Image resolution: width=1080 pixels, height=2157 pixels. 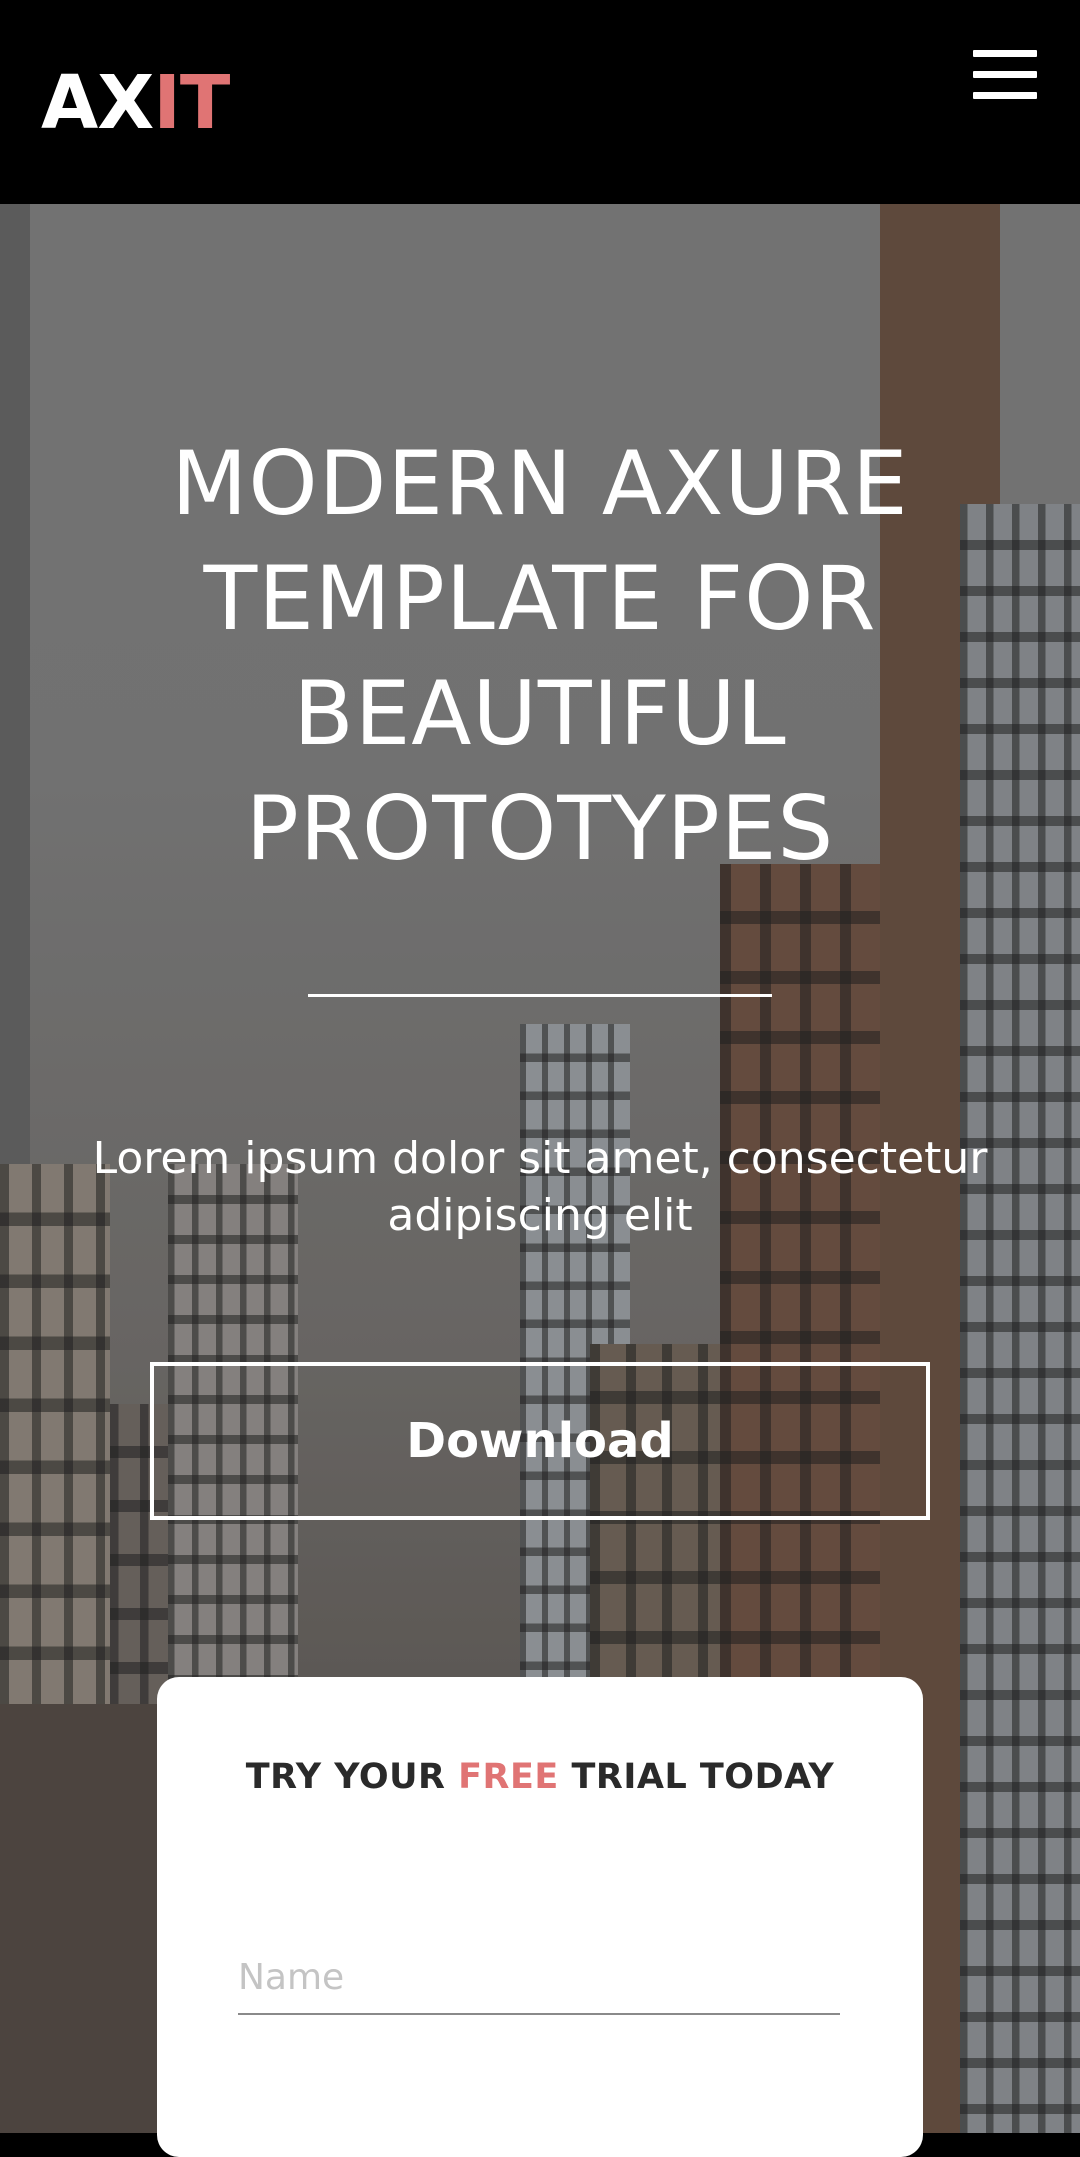 I want to click on trial-title-free: FREE, so click(x=508, y=1777).